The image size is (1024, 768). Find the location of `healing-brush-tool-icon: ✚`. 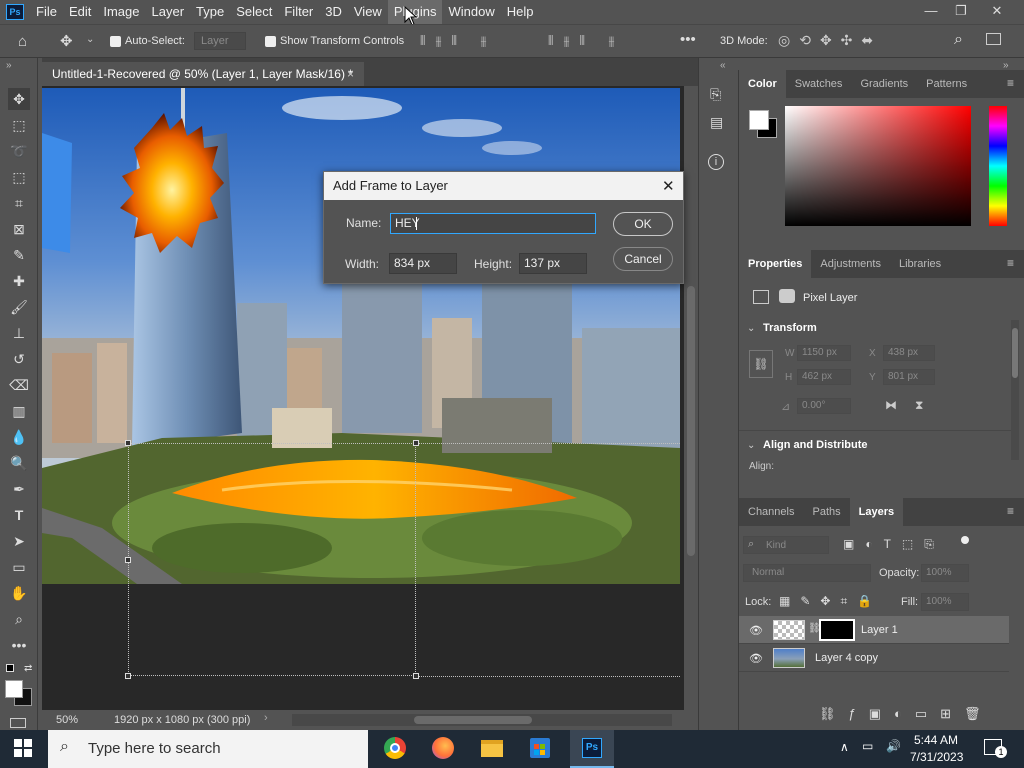

healing-brush-tool-icon: ✚ is located at coordinates (19, 281).